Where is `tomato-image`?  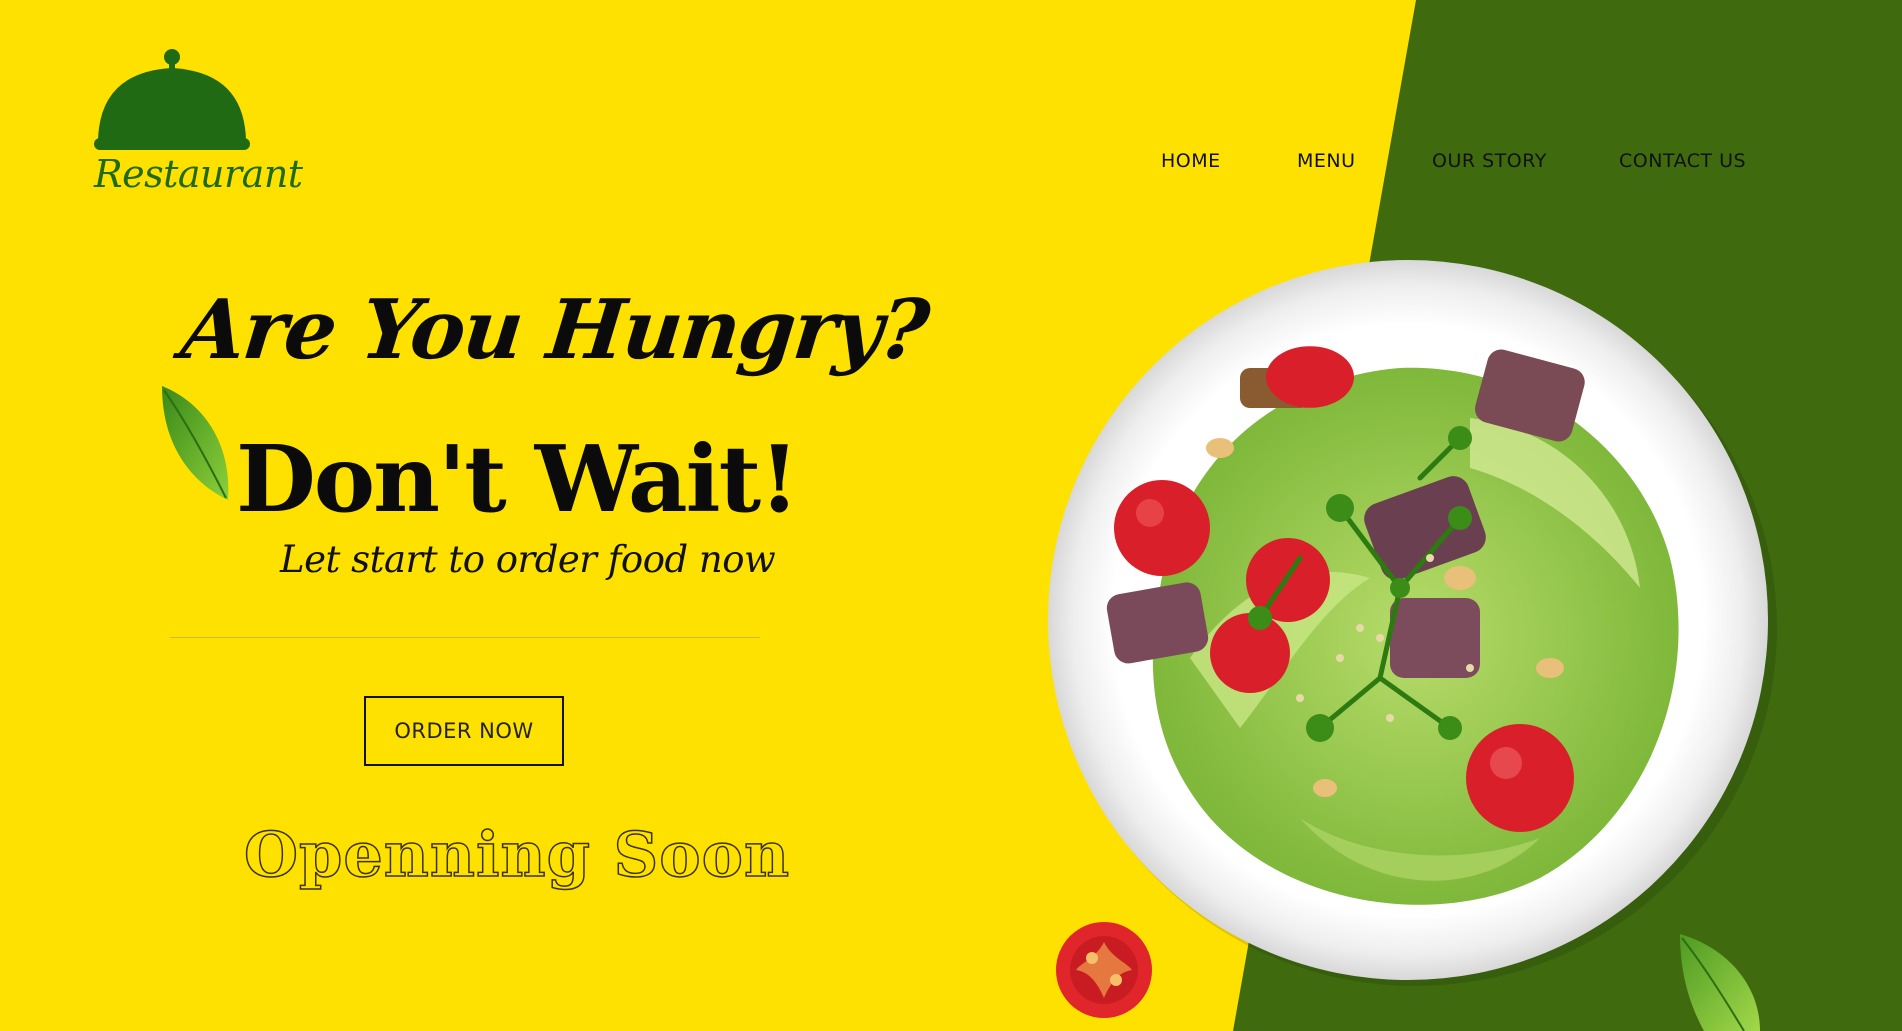 tomato-image is located at coordinates (1104, 970).